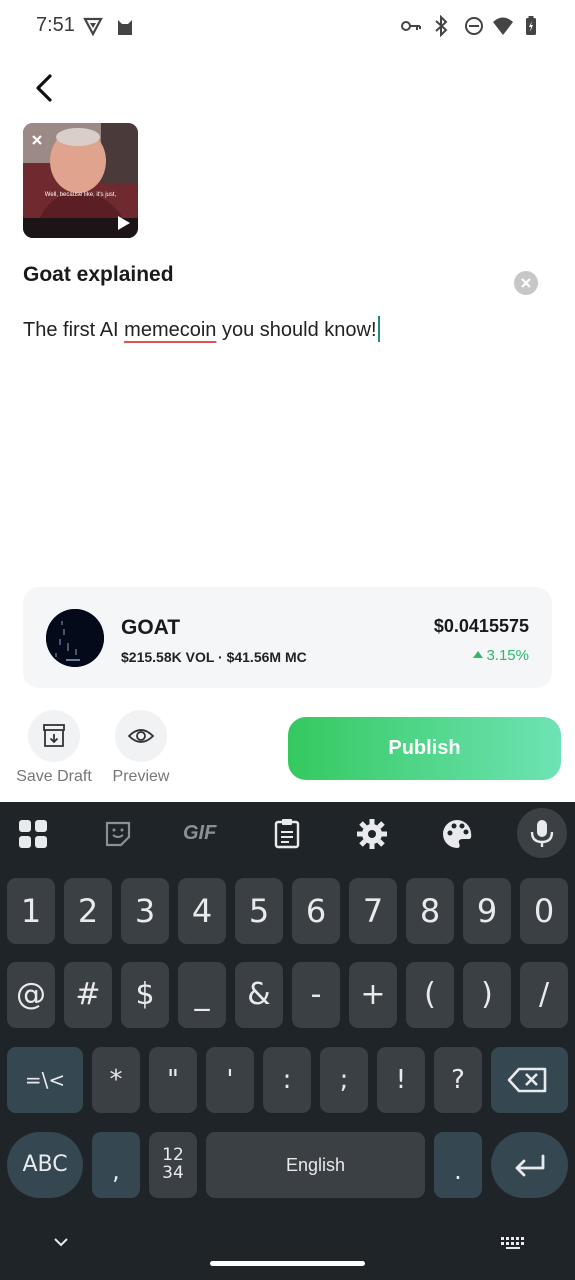  Describe the element at coordinates (487, 911) in the screenshot. I see `key-9: 9` at that location.